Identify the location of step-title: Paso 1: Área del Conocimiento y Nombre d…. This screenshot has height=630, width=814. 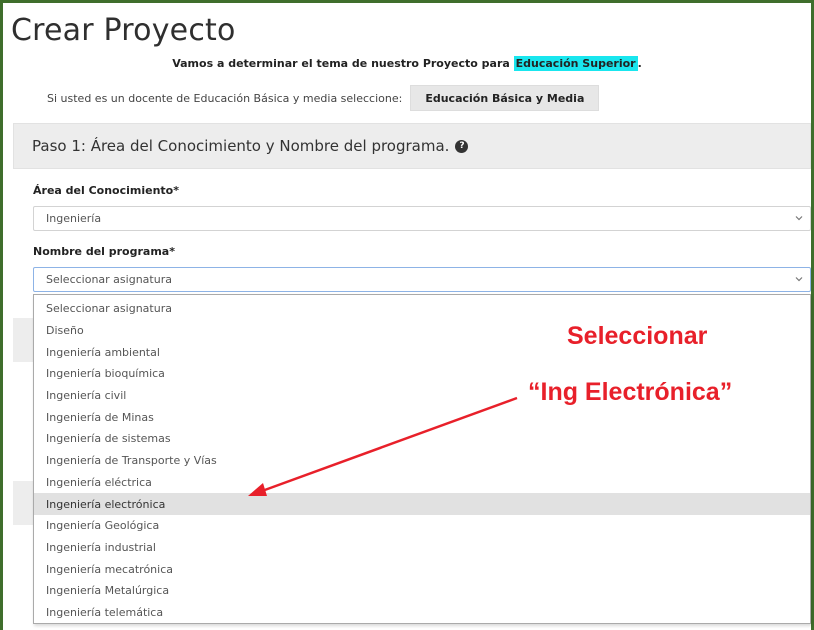
(241, 146).